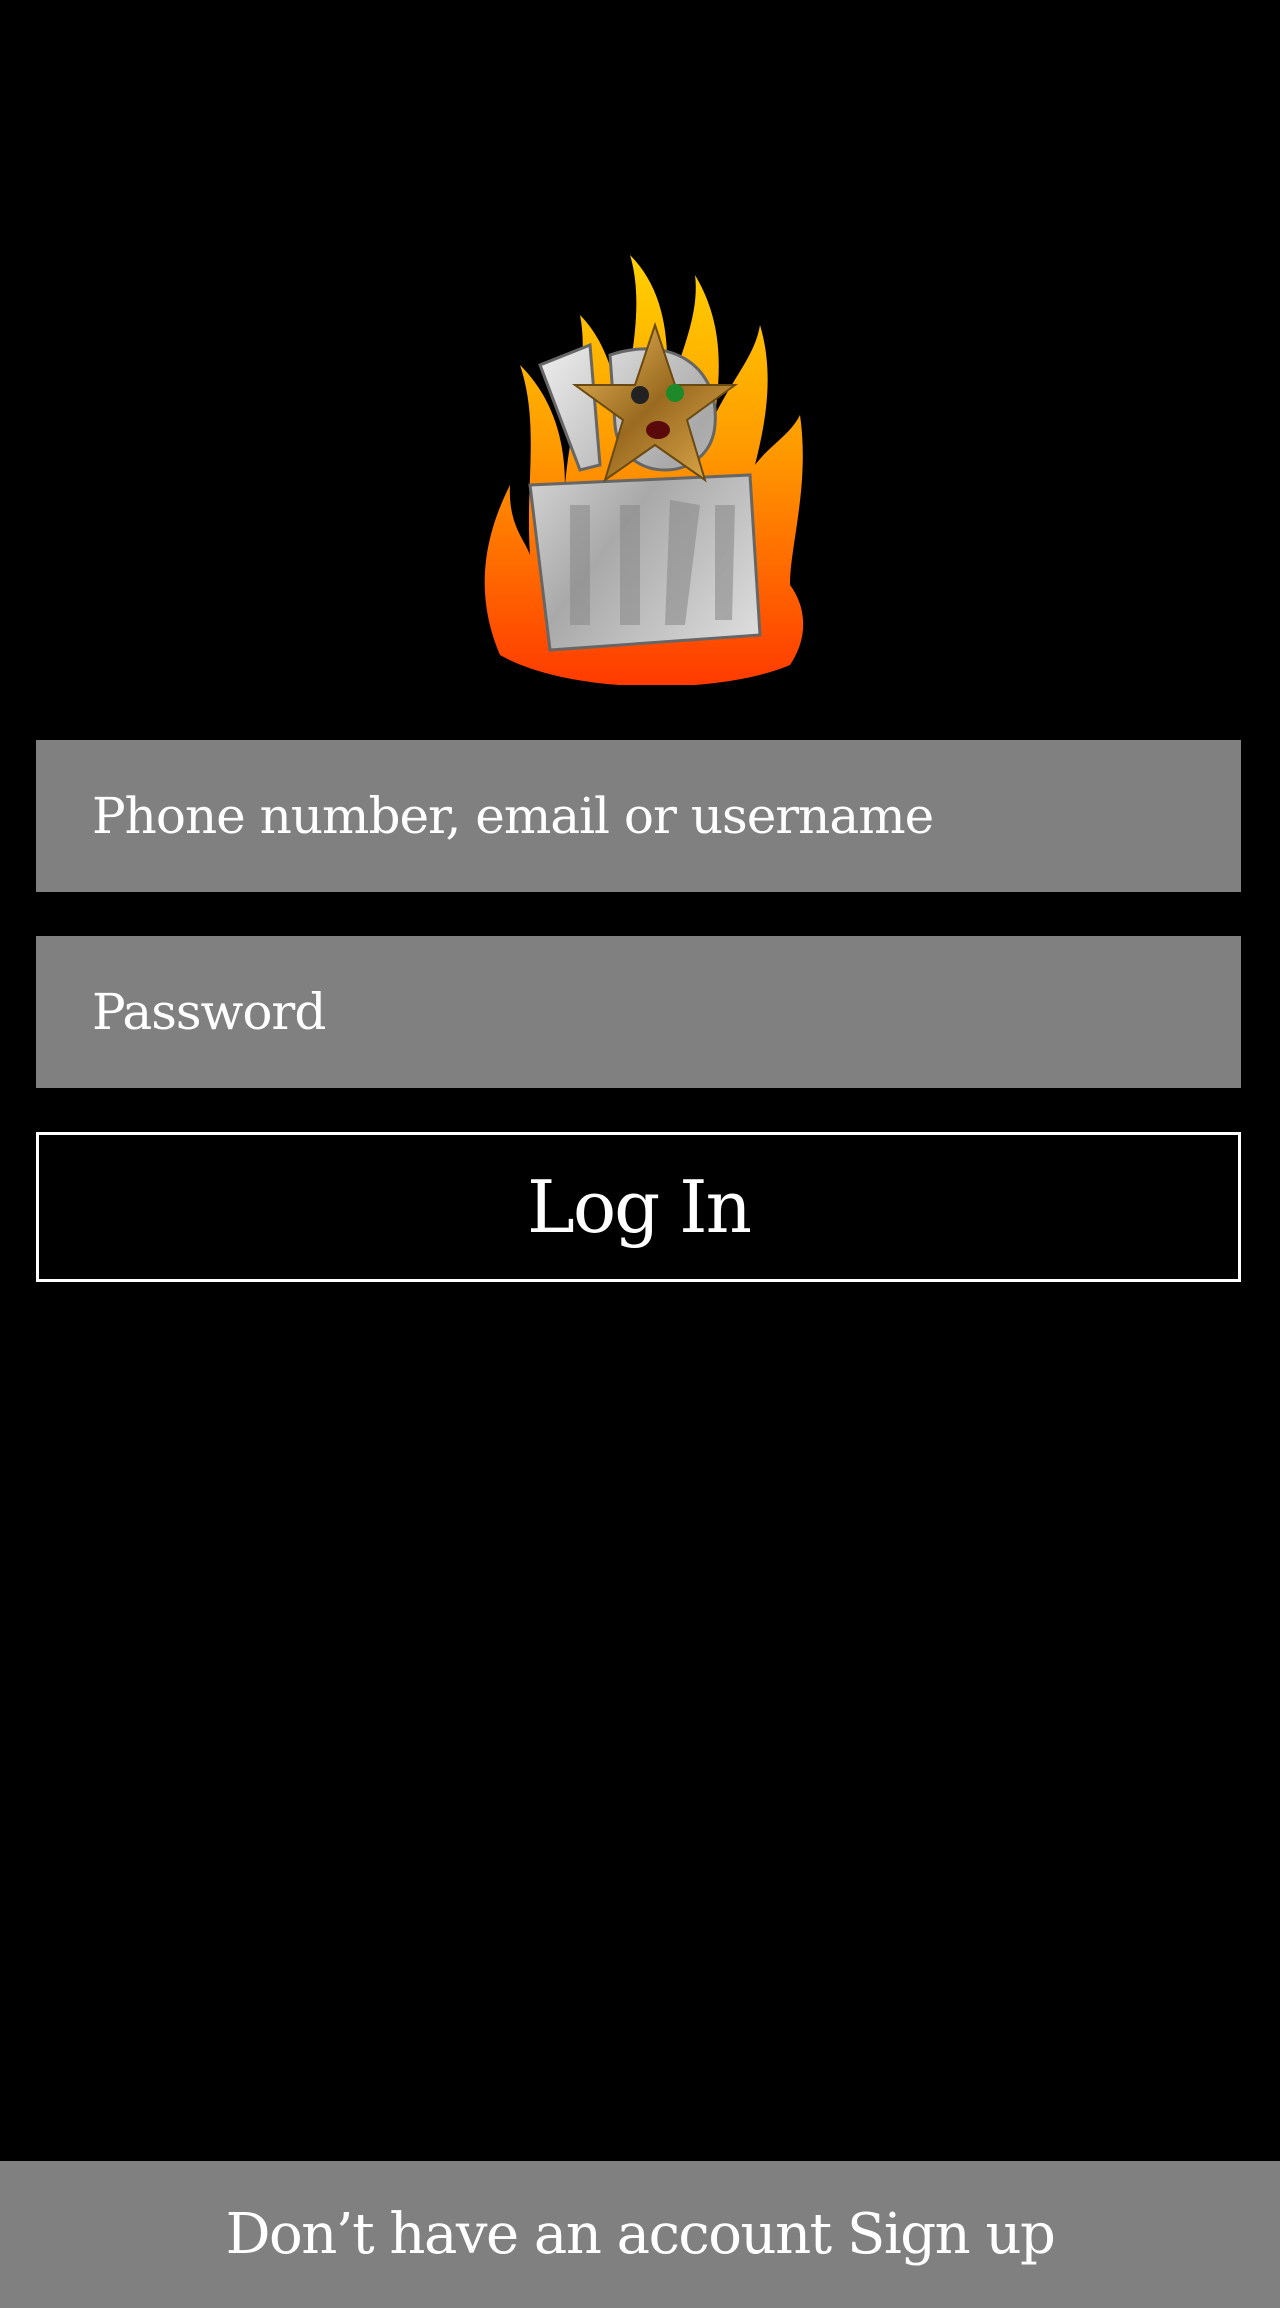 This screenshot has height=2308, width=1280. I want to click on signup-bar: Don’t have an account Sign up, so click(640, 2234).